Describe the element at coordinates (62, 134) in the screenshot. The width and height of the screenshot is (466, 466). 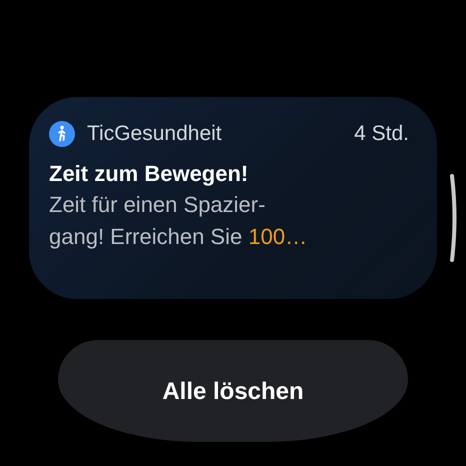
I see `walking-figure-icon` at that location.